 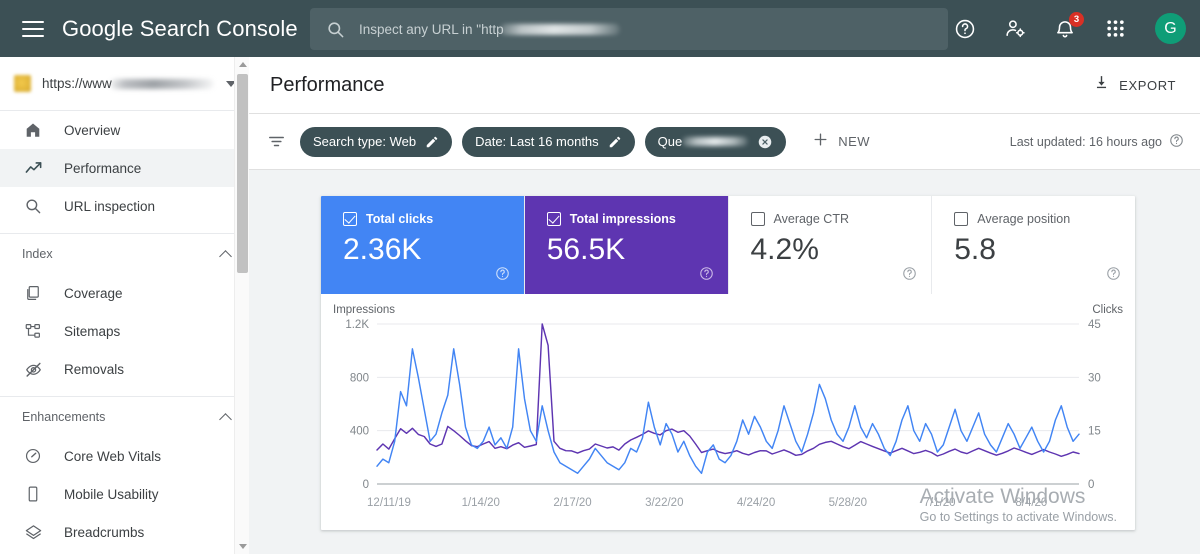 What do you see at coordinates (975, 249) in the screenshot?
I see `metric-value: 5.8` at bounding box center [975, 249].